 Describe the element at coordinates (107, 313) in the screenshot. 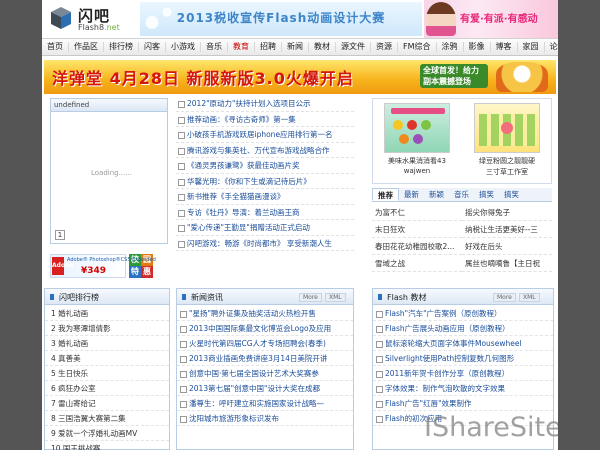

I see `ranking-entry: 1 婚礼动画` at that location.